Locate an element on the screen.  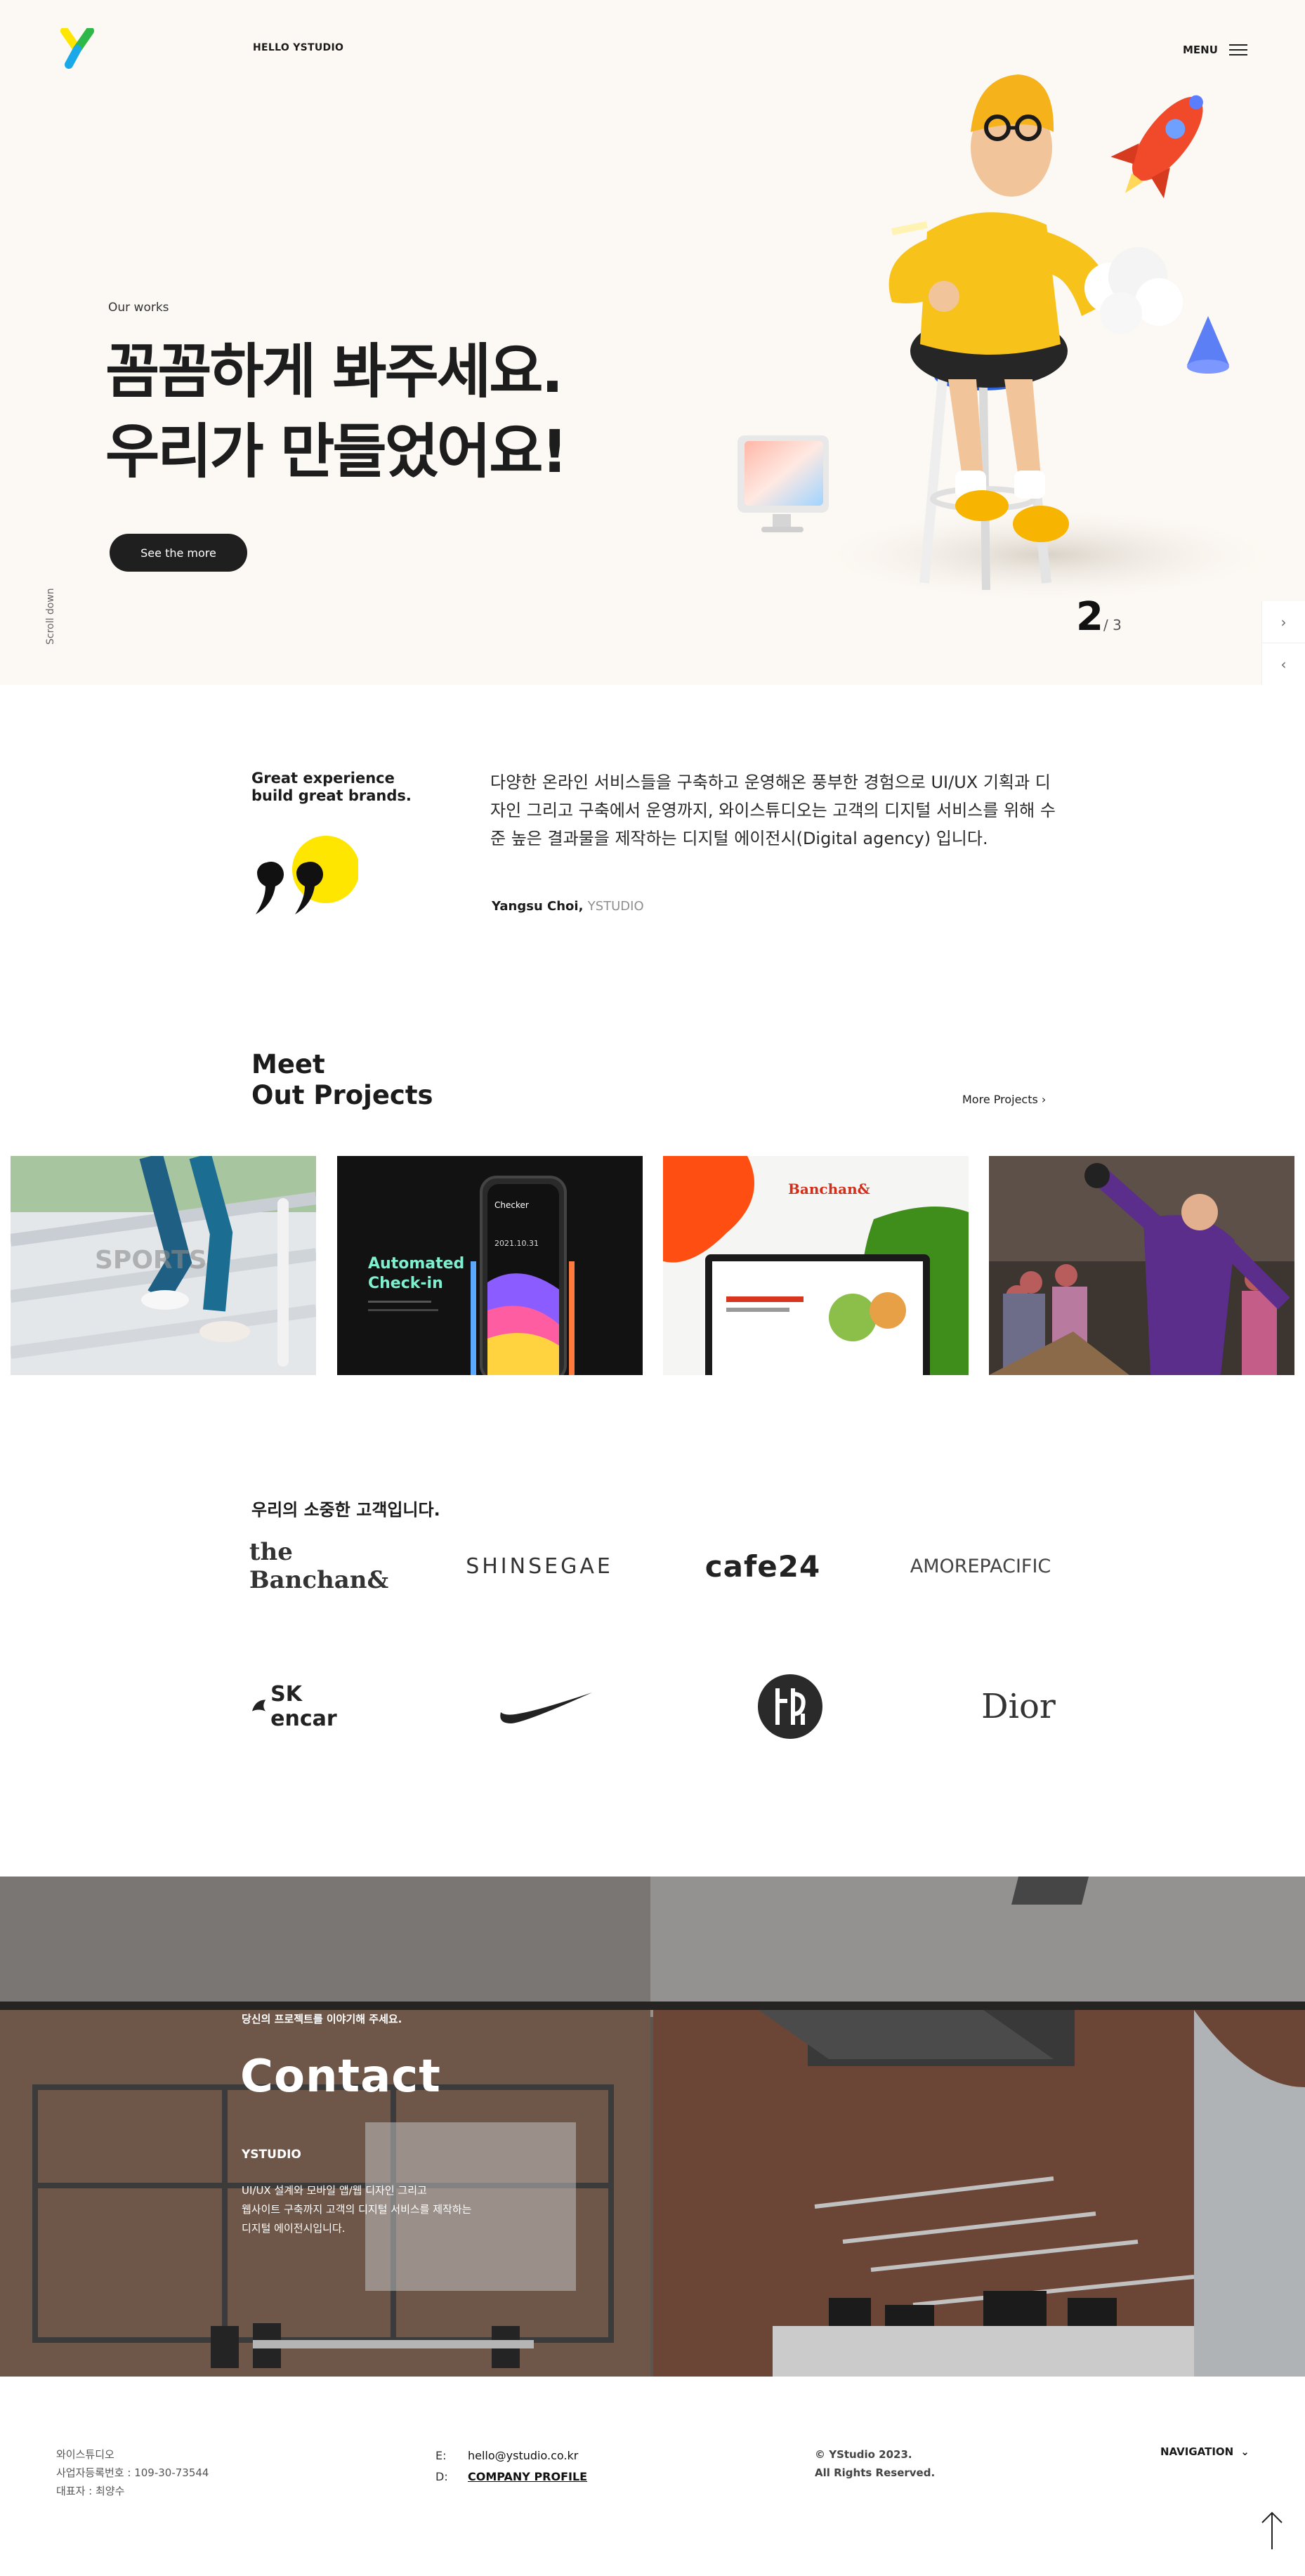
headline-line-2: 우리가 만들었어요! is located at coordinates (336, 451).